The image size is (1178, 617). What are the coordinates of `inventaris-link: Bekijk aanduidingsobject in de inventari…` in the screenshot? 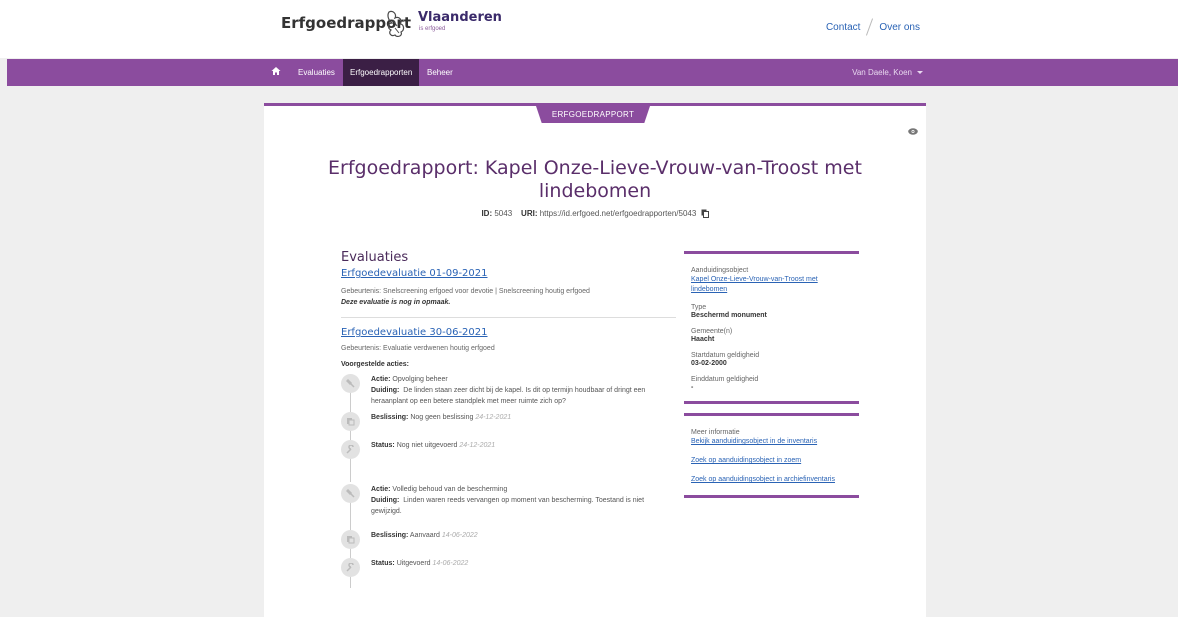 It's located at (771, 442).